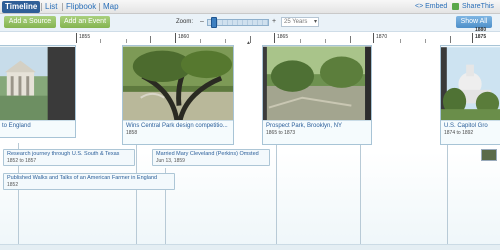 This screenshot has width=500, height=250. What do you see at coordinates (111, 7) in the screenshot?
I see `tab-map: Map` at bounding box center [111, 7].